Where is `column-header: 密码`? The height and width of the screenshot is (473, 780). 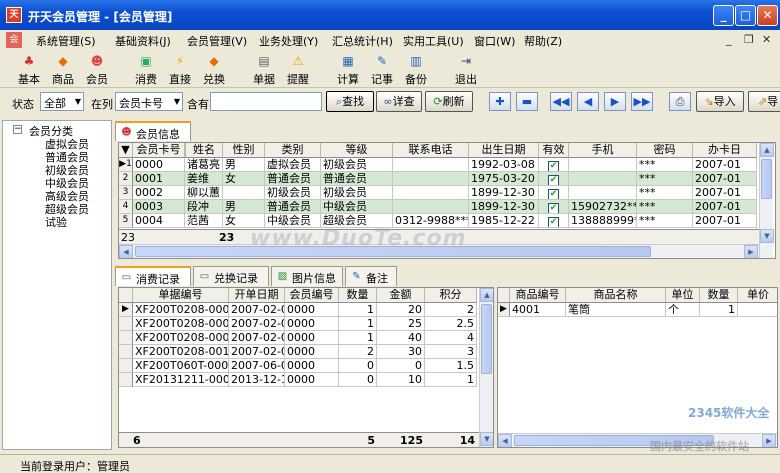 column-header: 密码 is located at coordinates (665, 150).